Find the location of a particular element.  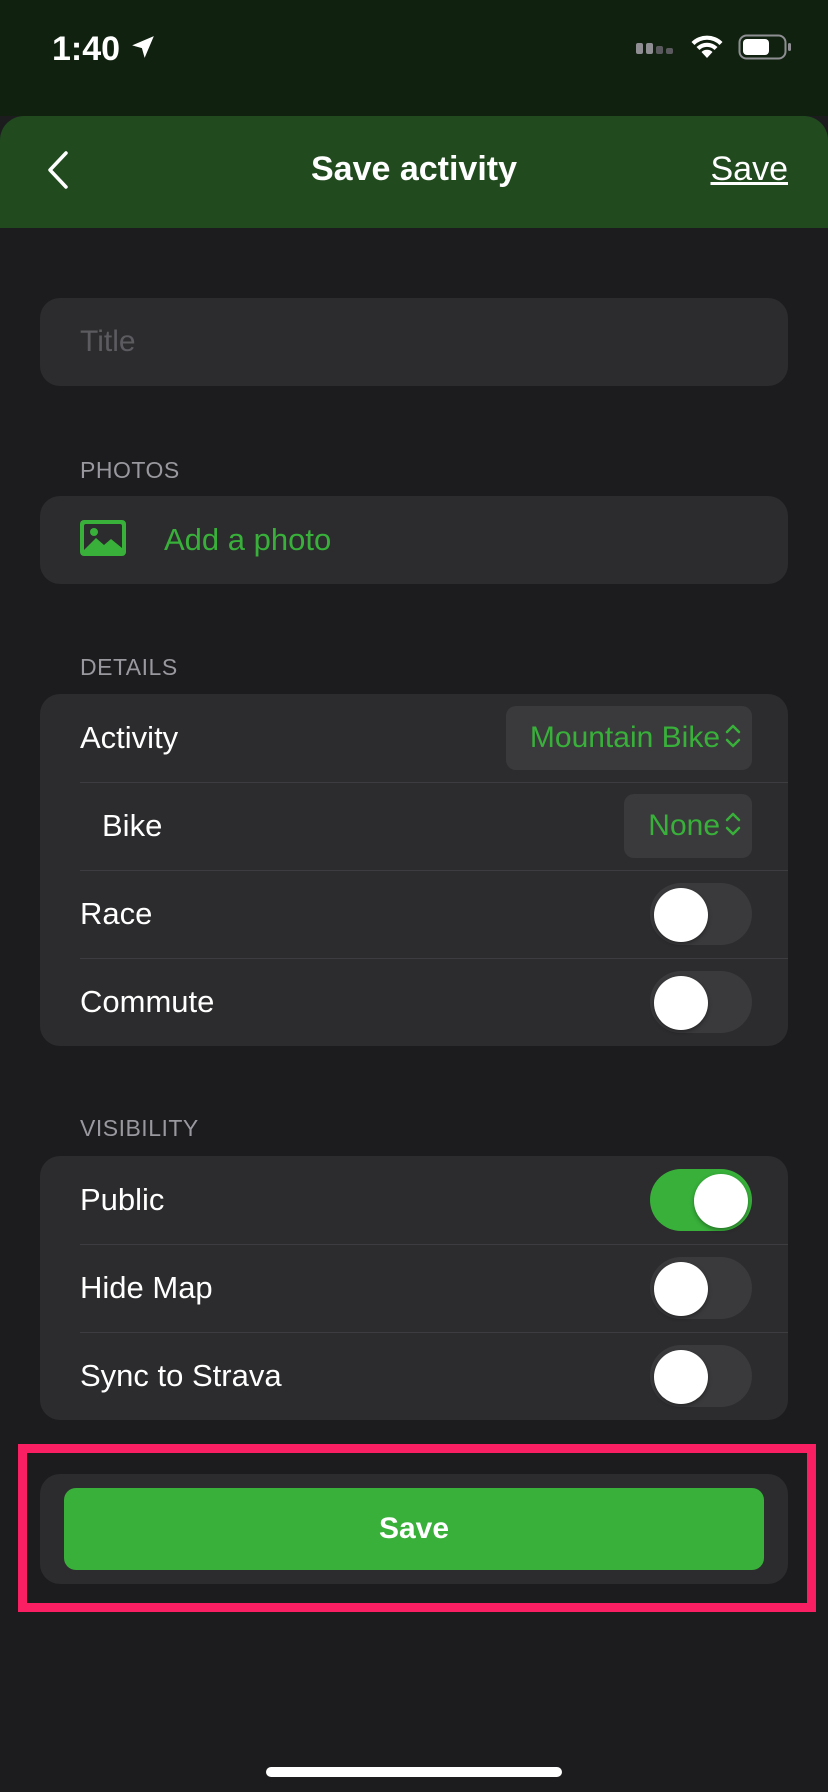

title-input is located at coordinates (414, 342).